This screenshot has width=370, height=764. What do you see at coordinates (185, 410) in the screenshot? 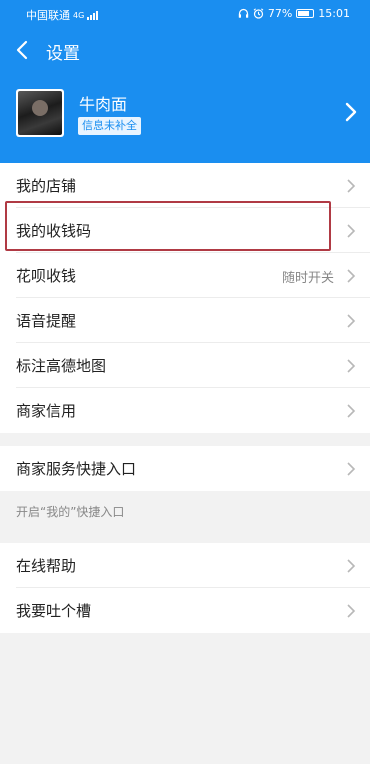
I see `row-merchant-credit: 商家信用` at bounding box center [185, 410].